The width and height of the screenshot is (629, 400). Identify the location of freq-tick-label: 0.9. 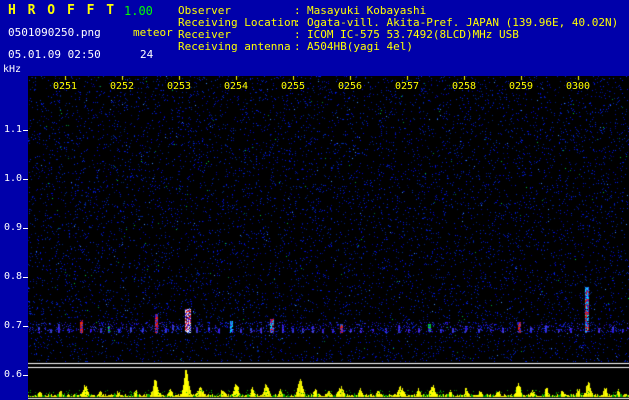
(12, 227).